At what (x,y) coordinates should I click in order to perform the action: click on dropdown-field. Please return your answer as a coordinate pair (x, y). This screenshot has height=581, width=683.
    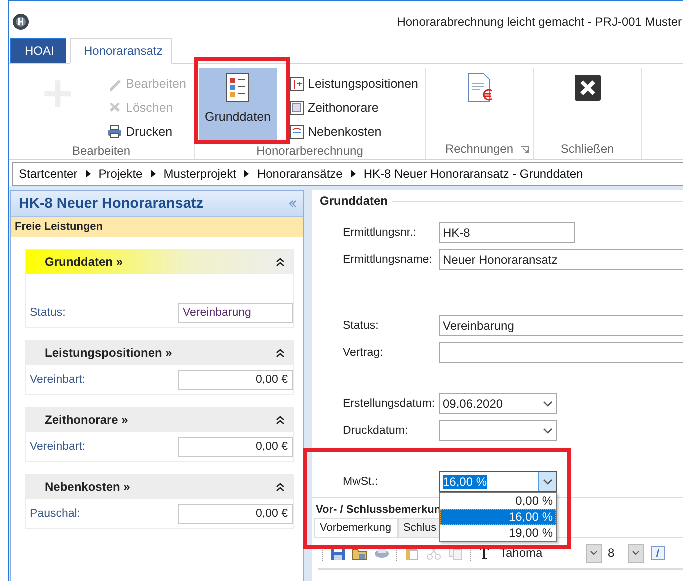
    Looking at the image, I should click on (498, 430).